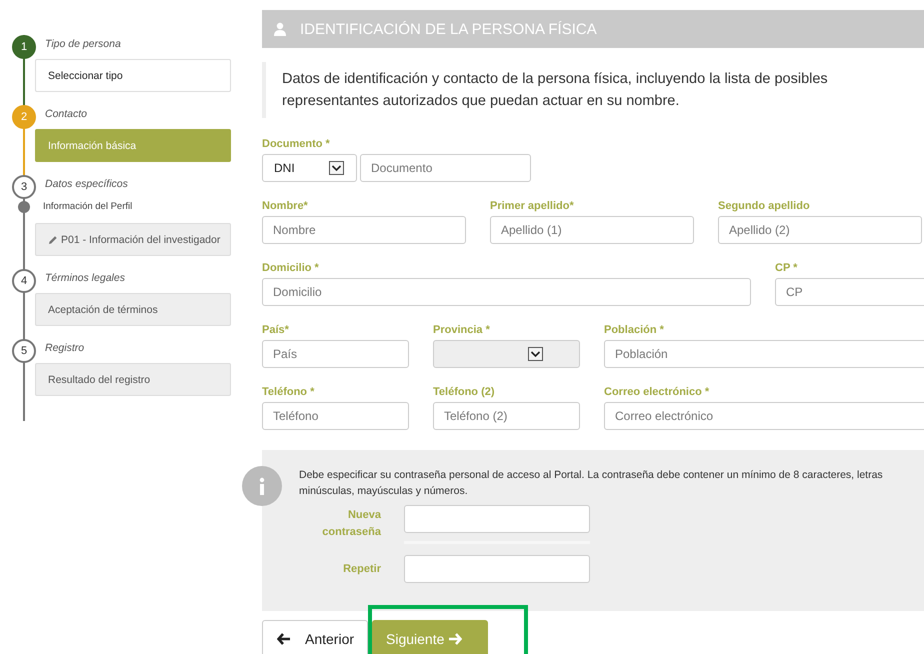 This screenshot has width=924, height=654. Describe the element at coordinates (634, 330) in the screenshot. I see `field-label: Población *` at that location.